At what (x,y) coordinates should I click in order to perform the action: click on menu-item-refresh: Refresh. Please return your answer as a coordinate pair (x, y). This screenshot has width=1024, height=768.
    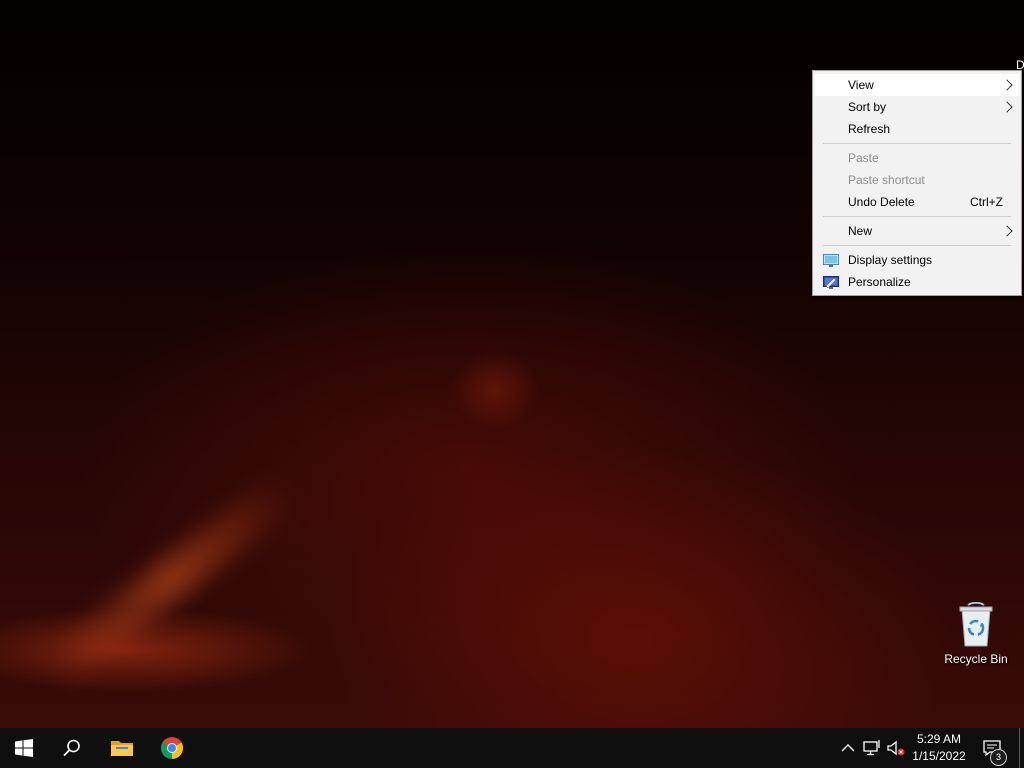
    Looking at the image, I should click on (917, 129).